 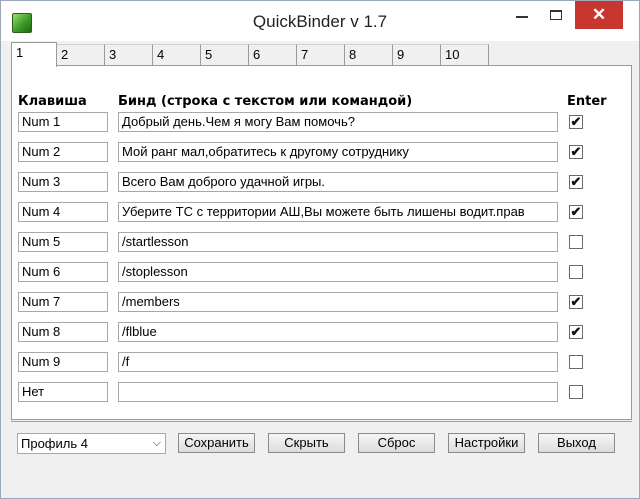 I want to click on bind-field: /members, so click(x=338, y=302).